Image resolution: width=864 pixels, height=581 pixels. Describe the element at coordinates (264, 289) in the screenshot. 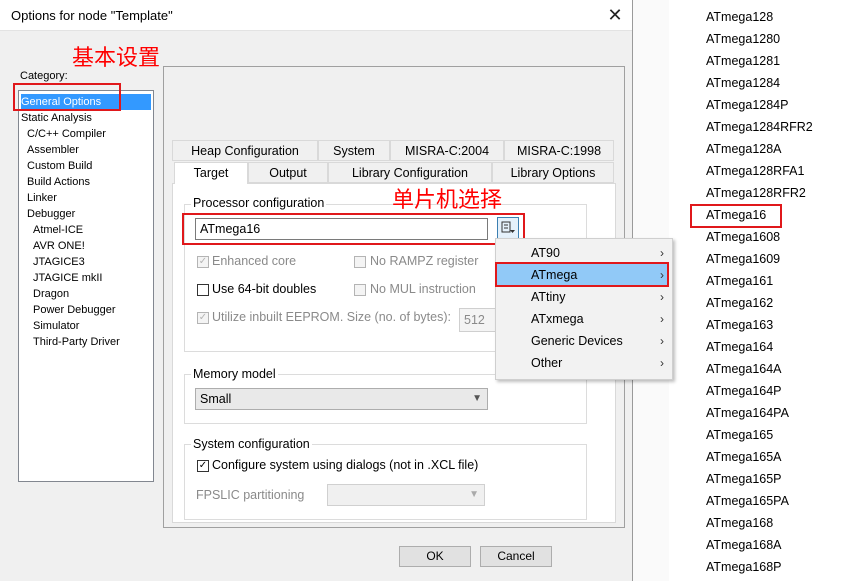

I see `use64-label: Use 64-bit doubles` at that location.